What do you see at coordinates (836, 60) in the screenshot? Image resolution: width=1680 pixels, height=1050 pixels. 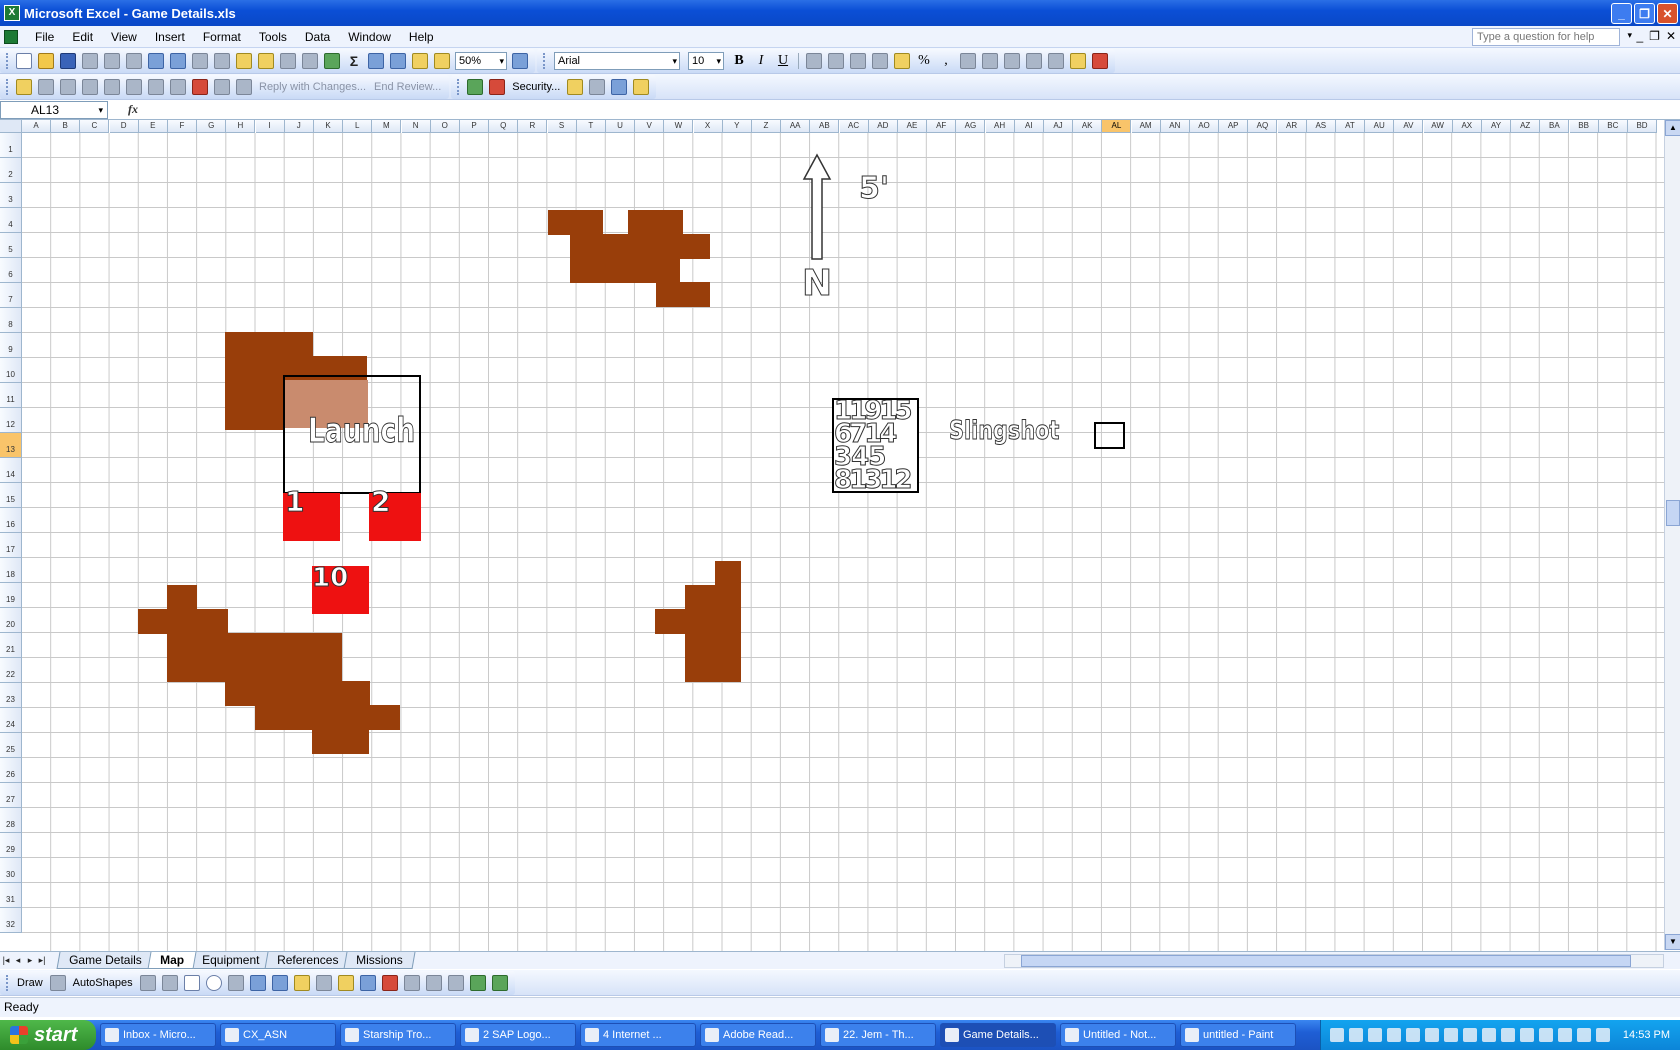 I see `align-center-icon` at bounding box center [836, 60].